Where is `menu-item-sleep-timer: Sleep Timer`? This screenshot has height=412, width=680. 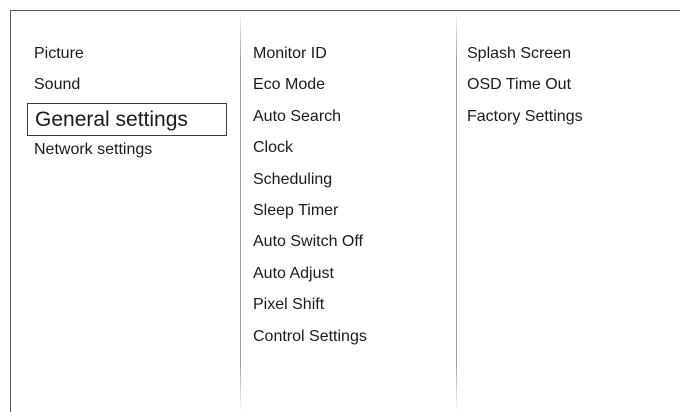
menu-item-sleep-timer: Sleep Timer is located at coordinates (350, 214).